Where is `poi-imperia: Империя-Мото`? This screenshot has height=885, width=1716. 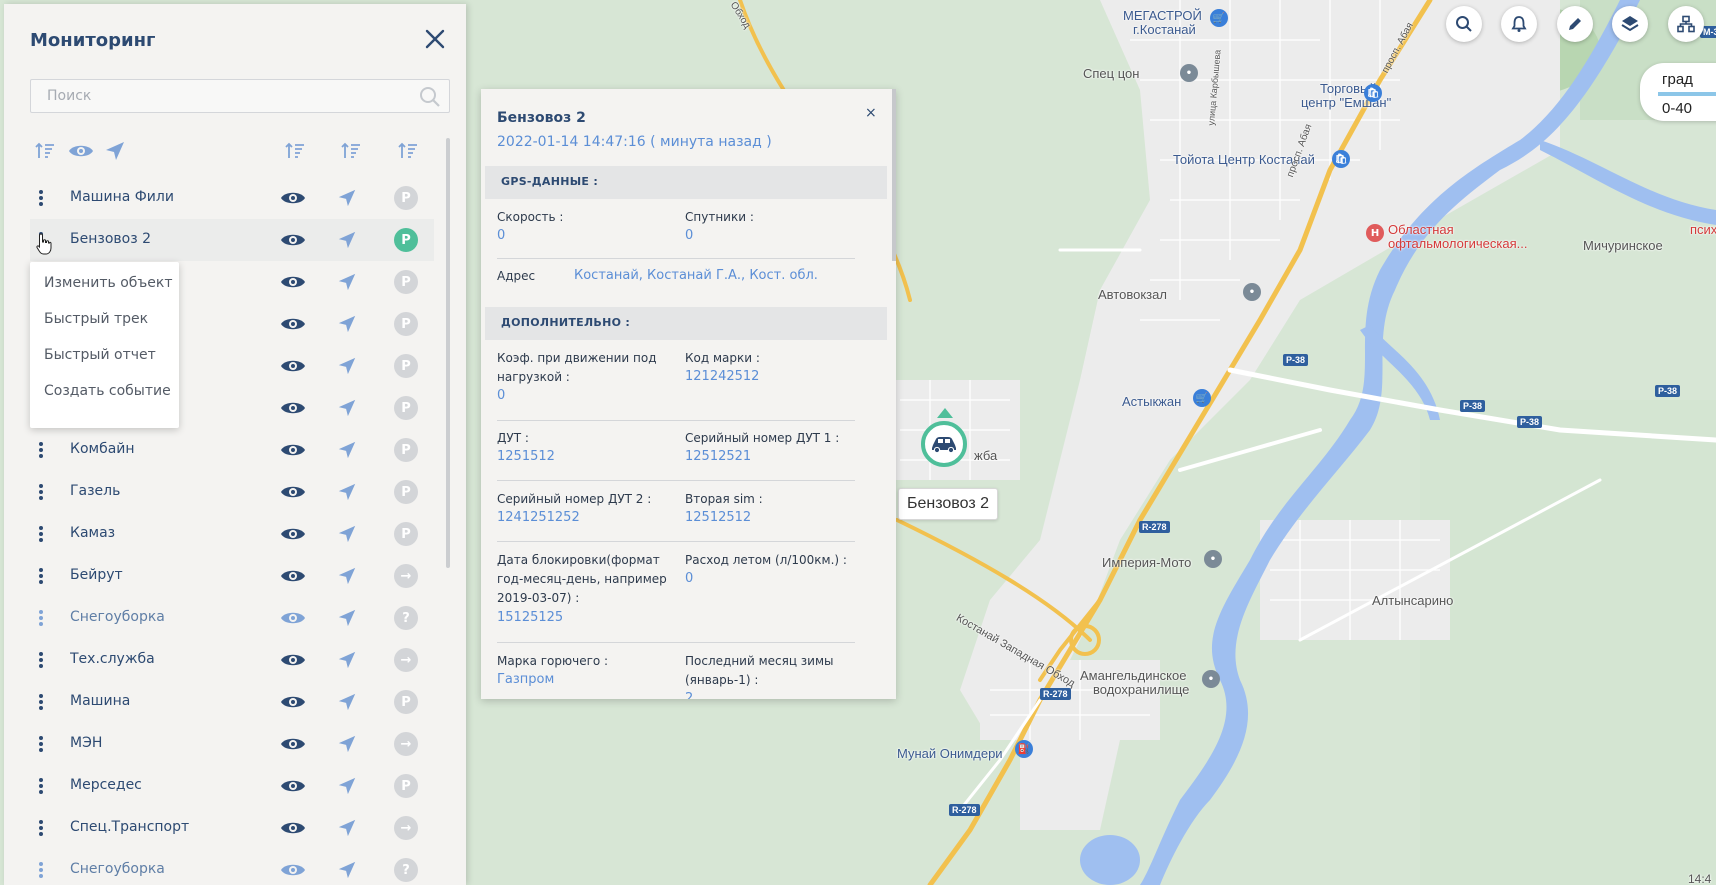 poi-imperia: Империя-Мото is located at coordinates (1146, 562).